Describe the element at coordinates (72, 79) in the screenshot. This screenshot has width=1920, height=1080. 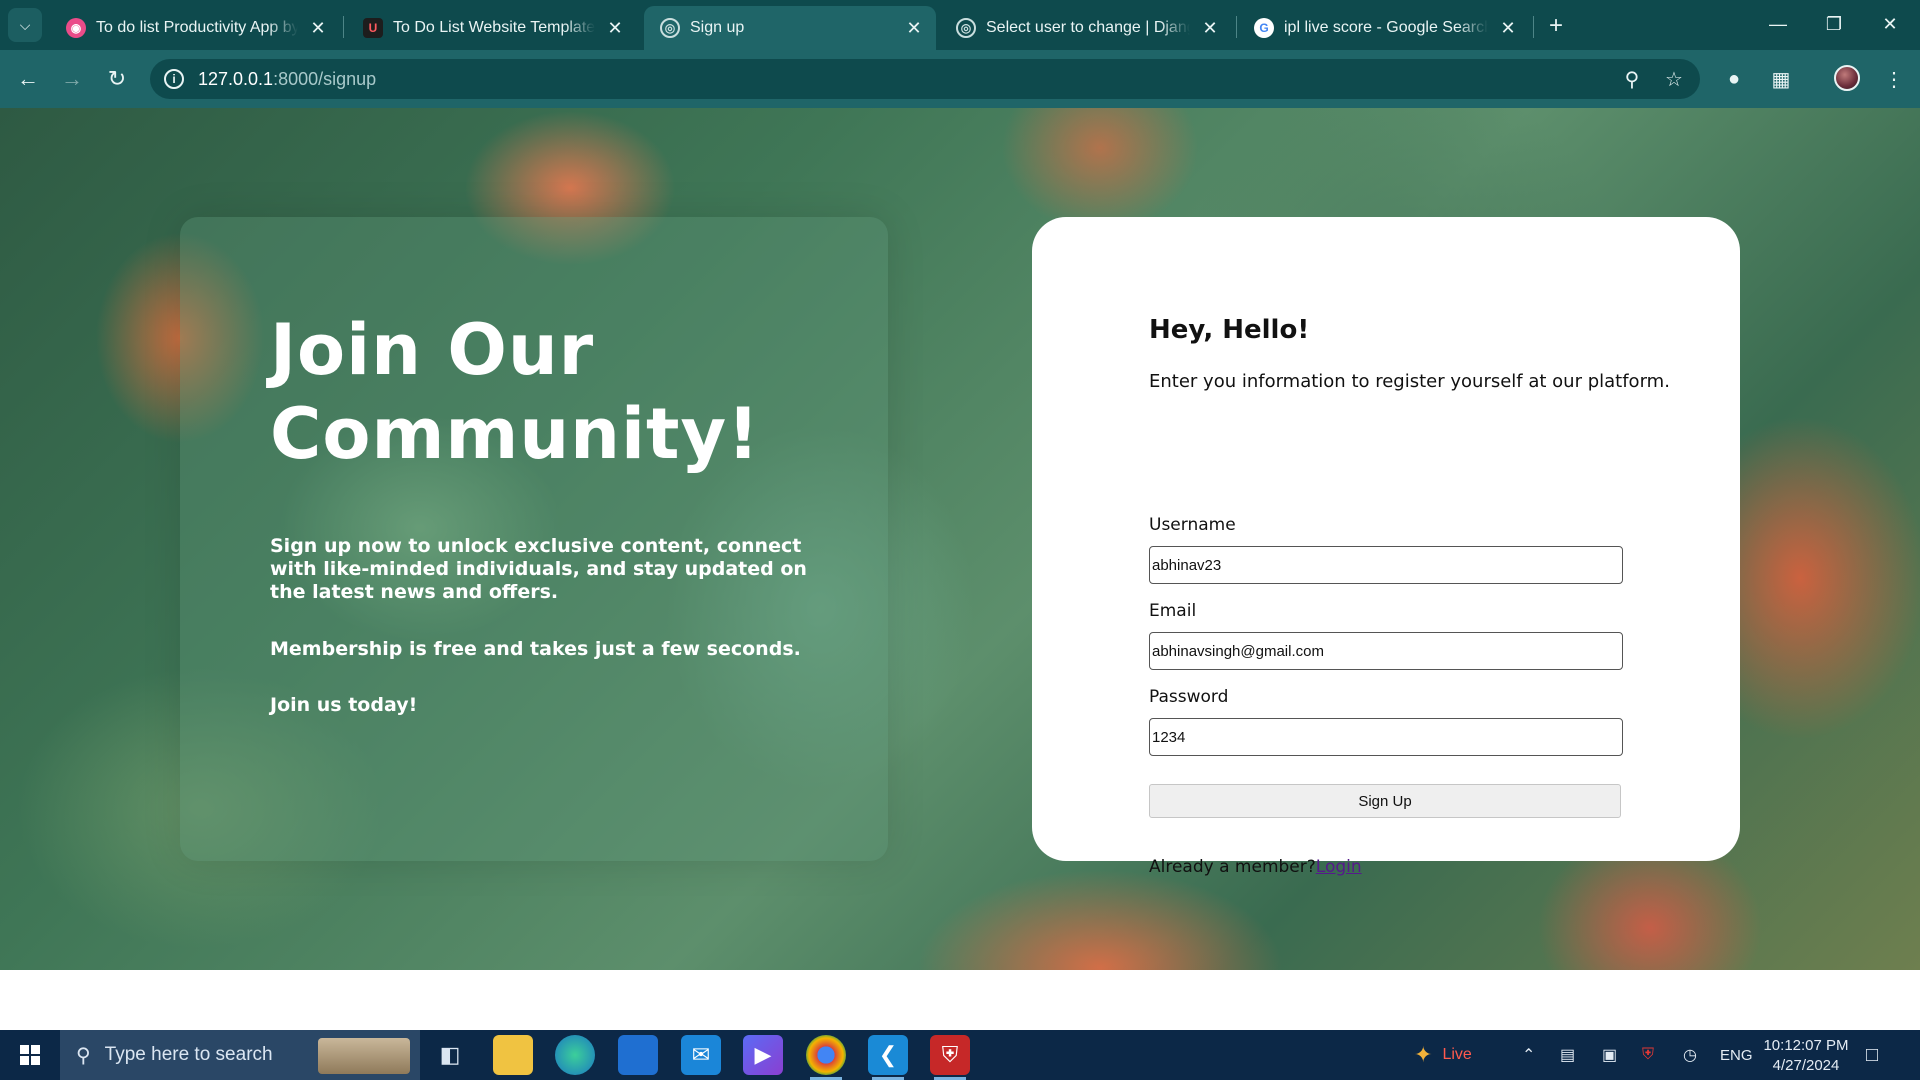
I see `forward-arrow-icon: →` at that location.